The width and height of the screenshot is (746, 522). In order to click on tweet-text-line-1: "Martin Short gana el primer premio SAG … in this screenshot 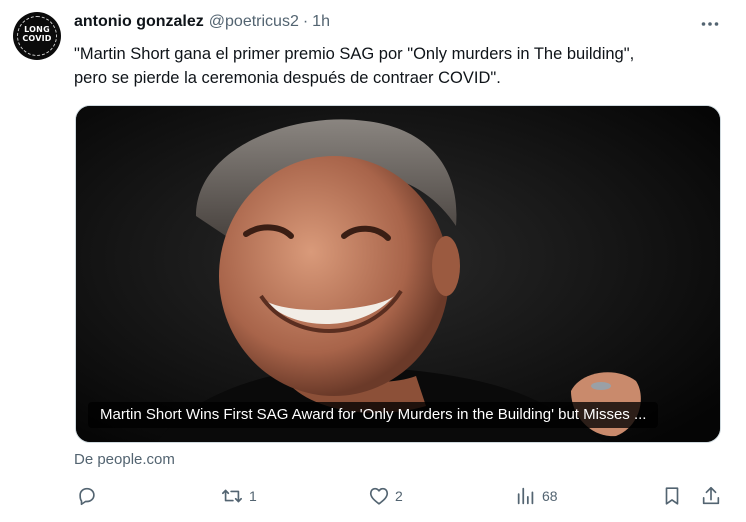, I will do `click(354, 54)`.